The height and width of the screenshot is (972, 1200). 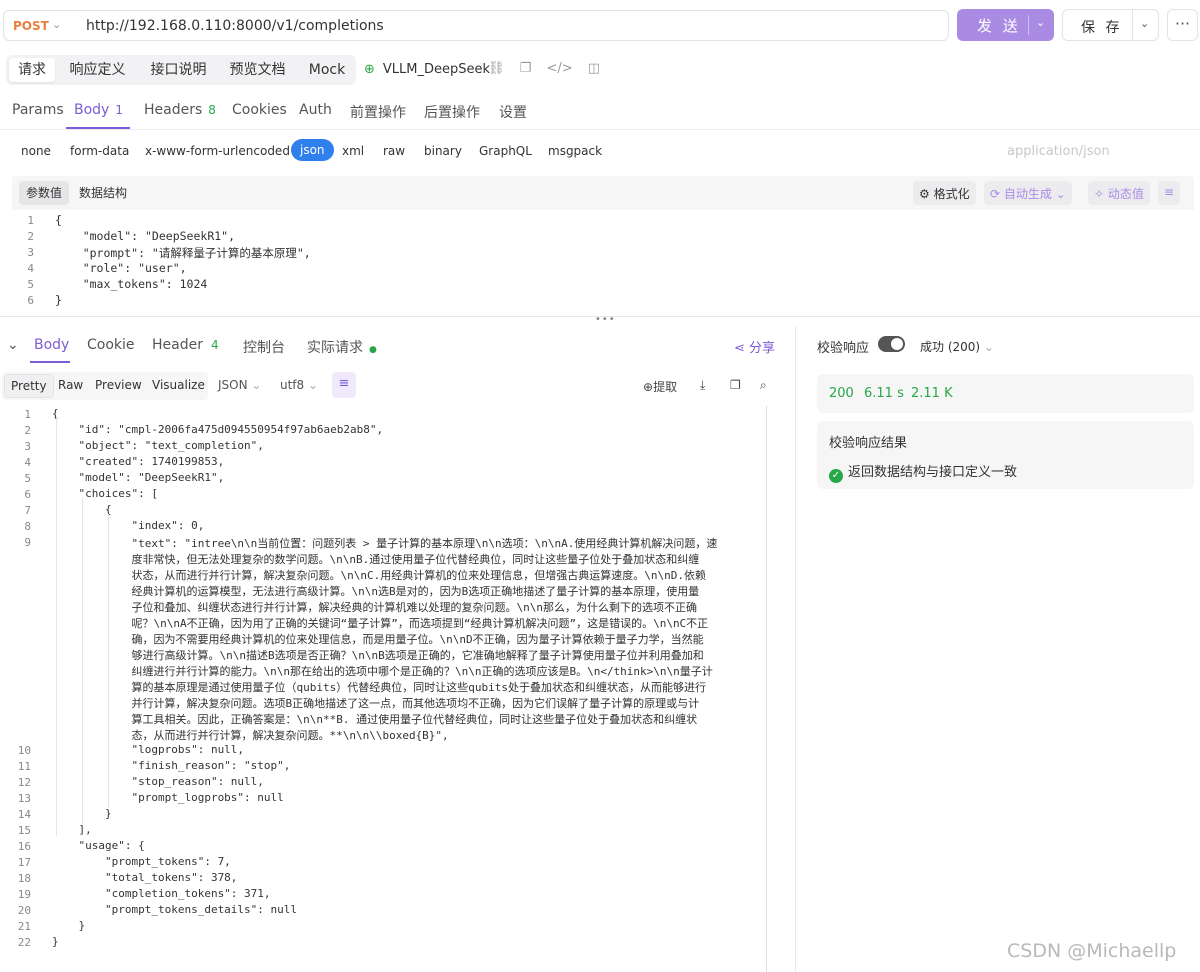 What do you see at coordinates (513, 112) in the screenshot?
I see `tab-settings: 设置` at bounding box center [513, 112].